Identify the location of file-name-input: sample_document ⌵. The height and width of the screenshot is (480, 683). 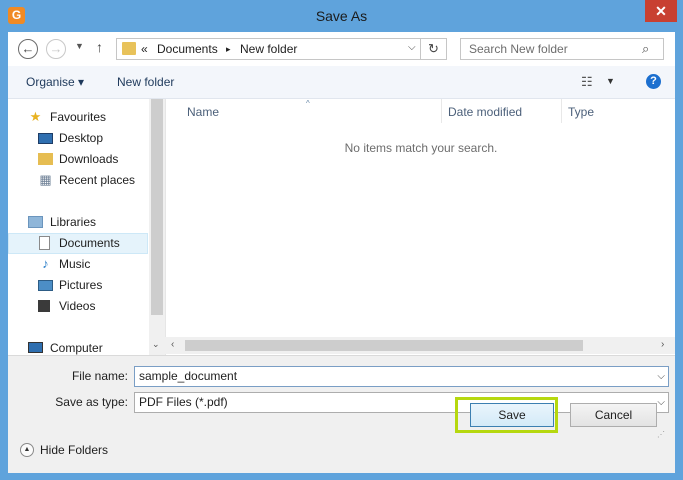
(401, 376).